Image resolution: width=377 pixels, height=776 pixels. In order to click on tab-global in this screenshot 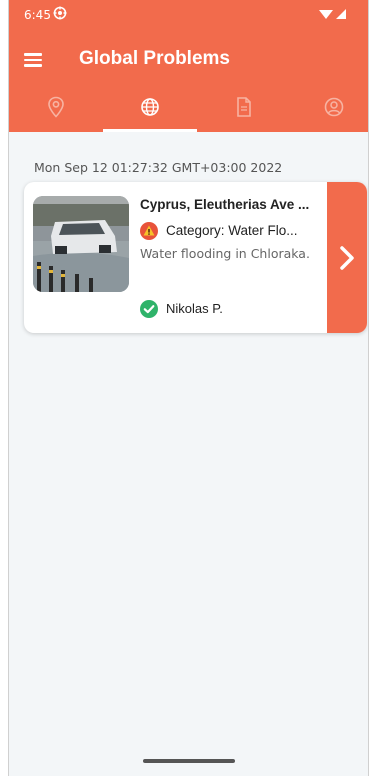, I will do `click(150, 111)`.